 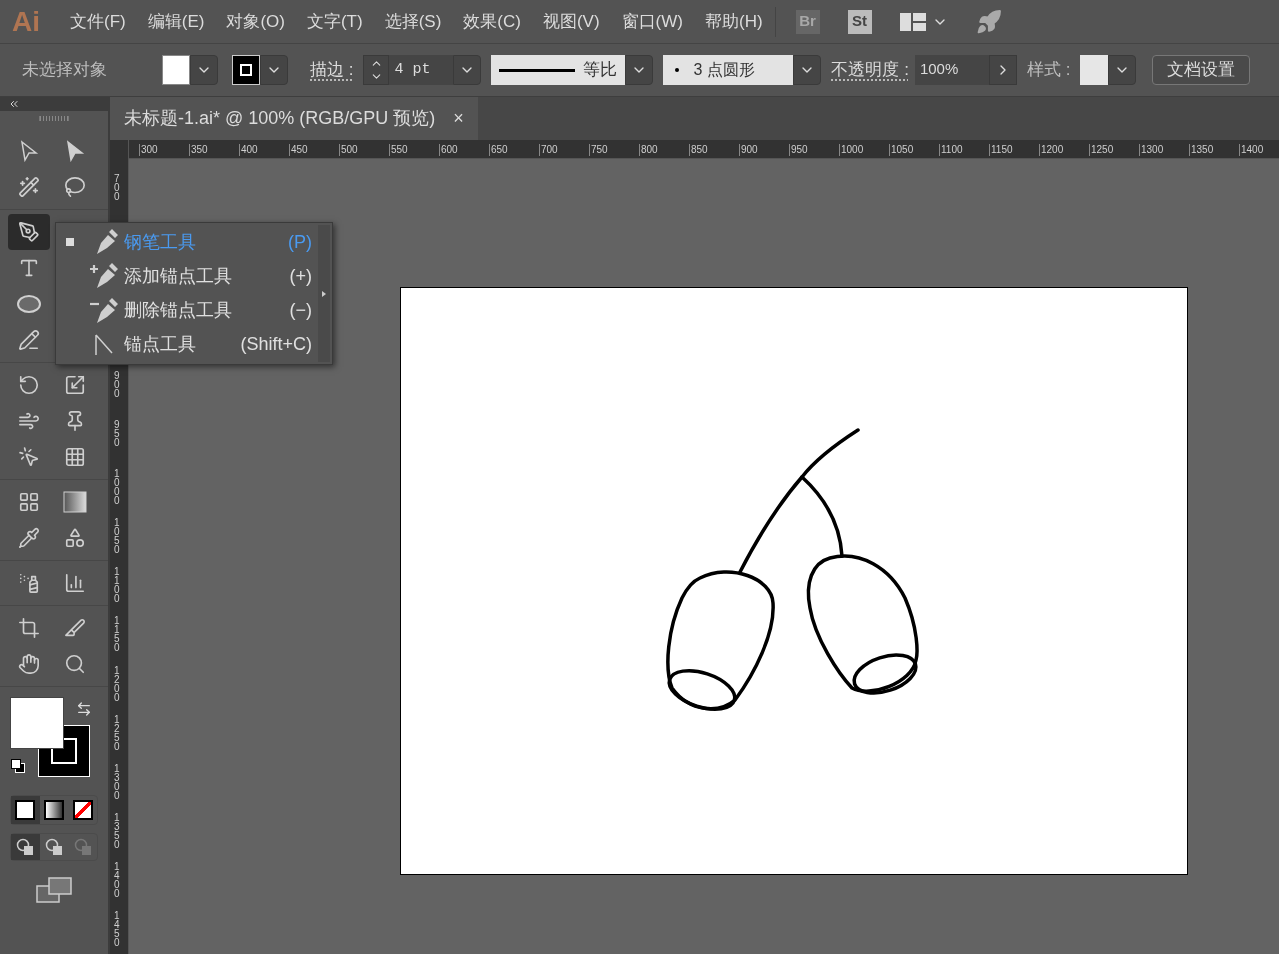 What do you see at coordinates (413, 21) in the screenshot?
I see `menu-item: 选择(S)` at bounding box center [413, 21].